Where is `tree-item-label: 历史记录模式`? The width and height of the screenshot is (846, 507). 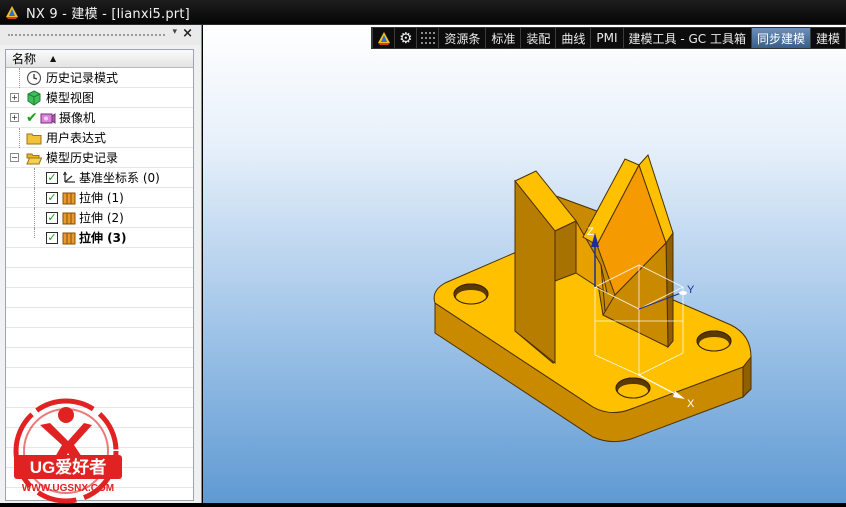 tree-item-label: 历史记录模式 is located at coordinates (82, 78).